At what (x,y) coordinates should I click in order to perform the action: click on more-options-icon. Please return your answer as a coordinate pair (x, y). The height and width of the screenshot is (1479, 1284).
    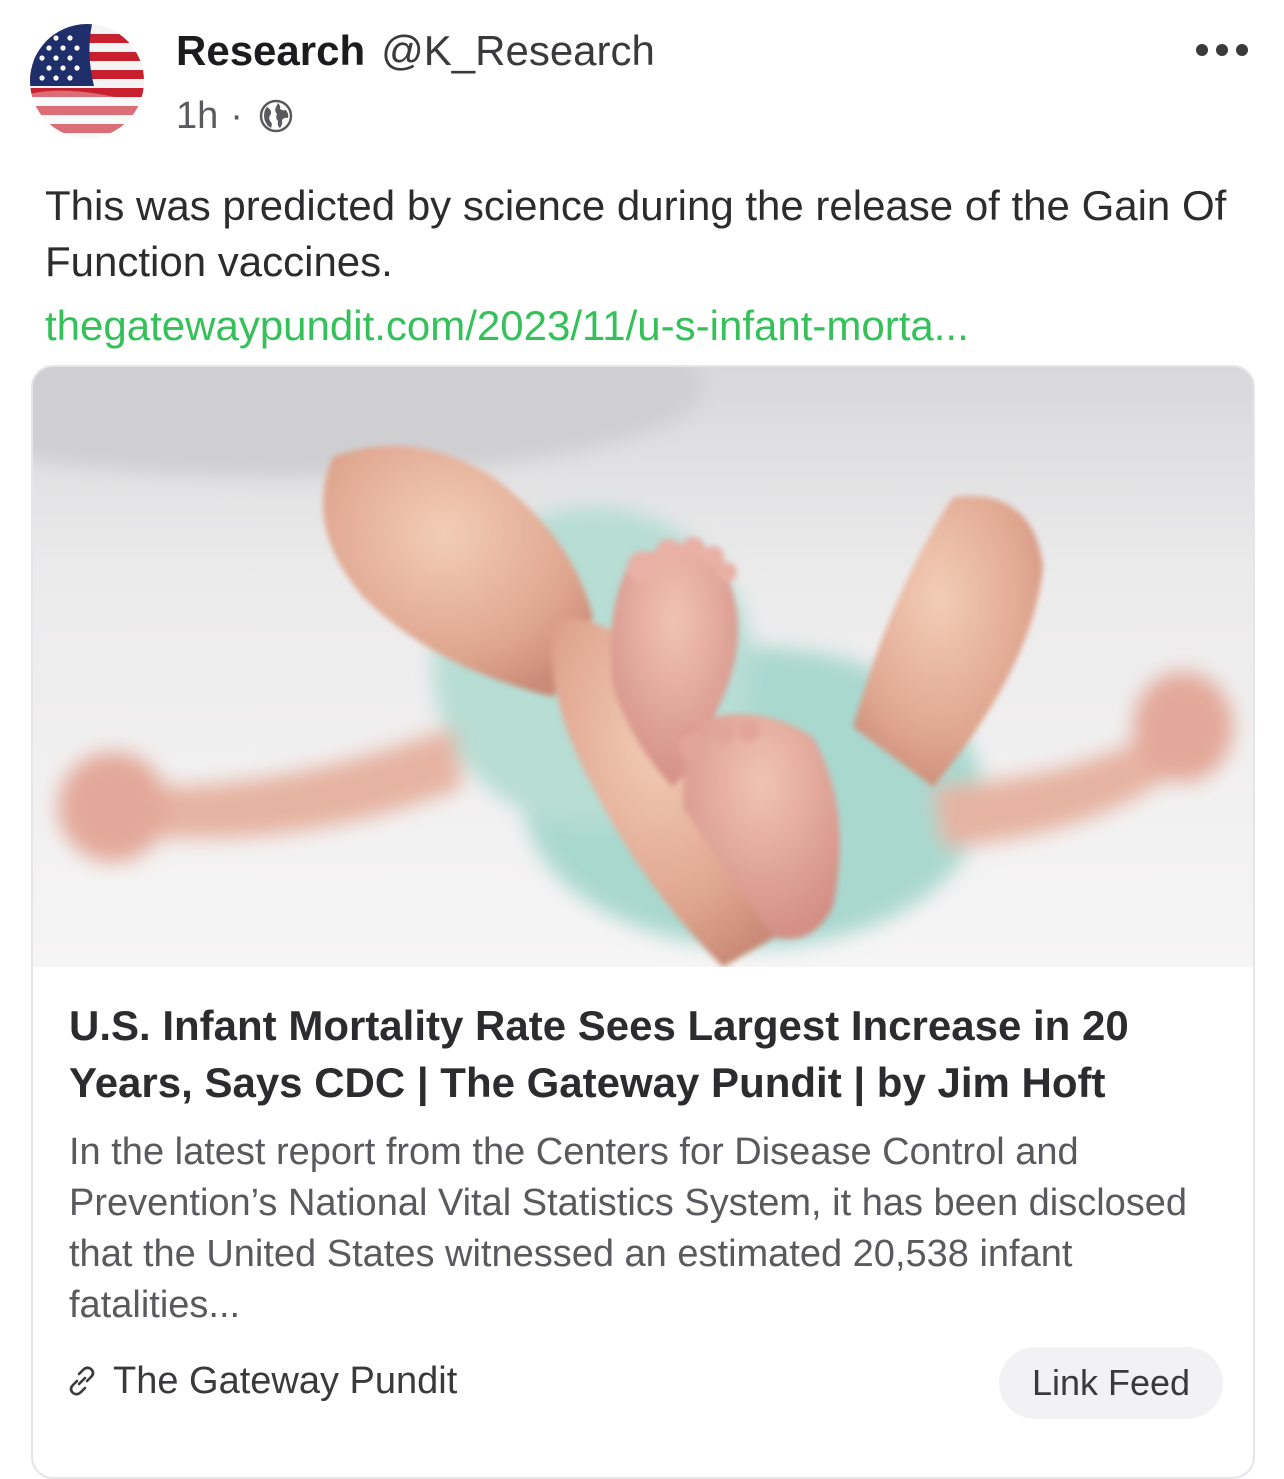
    Looking at the image, I should click on (1222, 50).